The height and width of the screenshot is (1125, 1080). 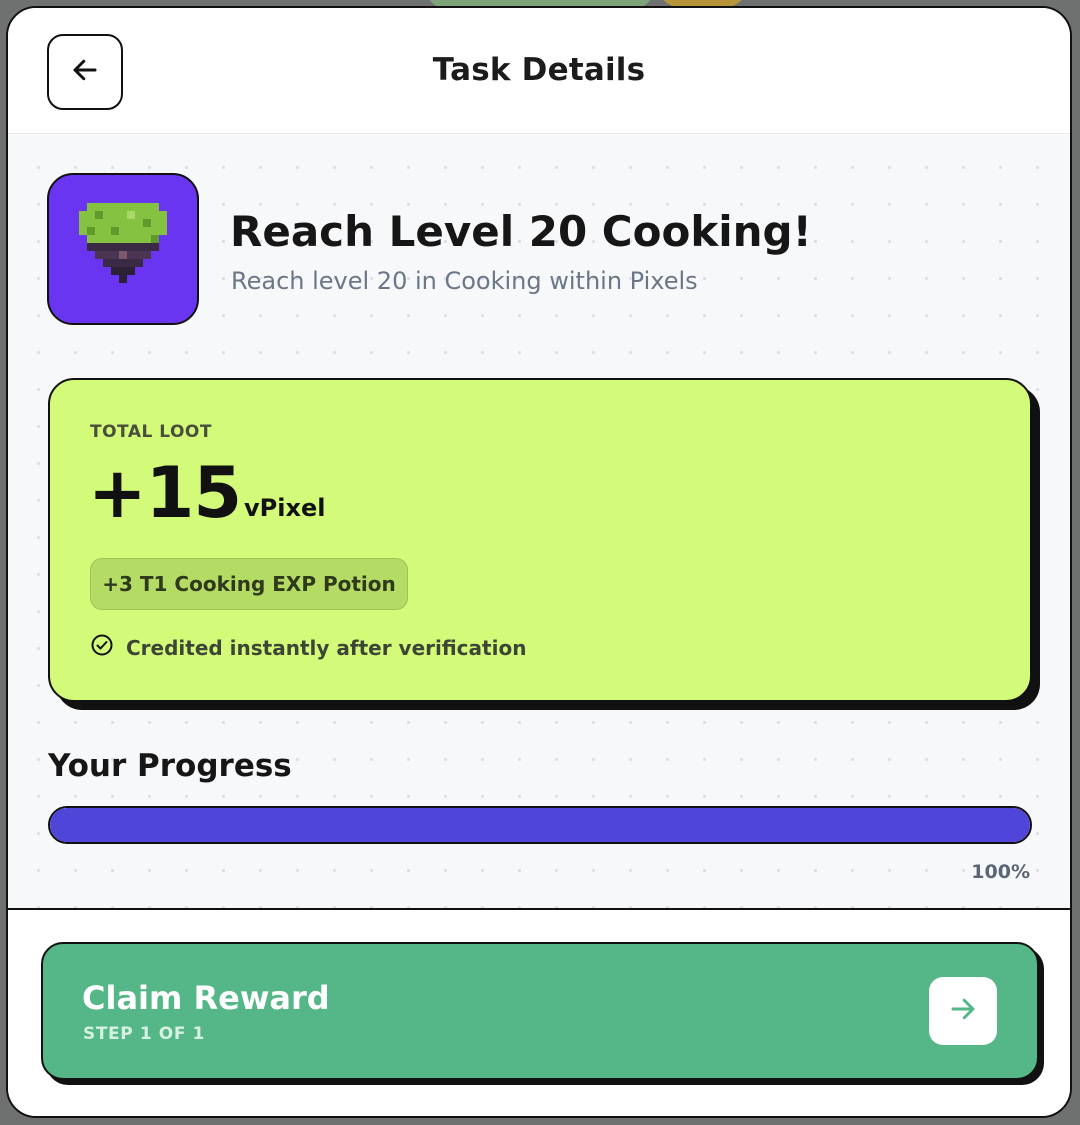 What do you see at coordinates (206, 998) in the screenshot?
I see `claim-reward-label: Claim Reward` at bounding box center [206, 998].